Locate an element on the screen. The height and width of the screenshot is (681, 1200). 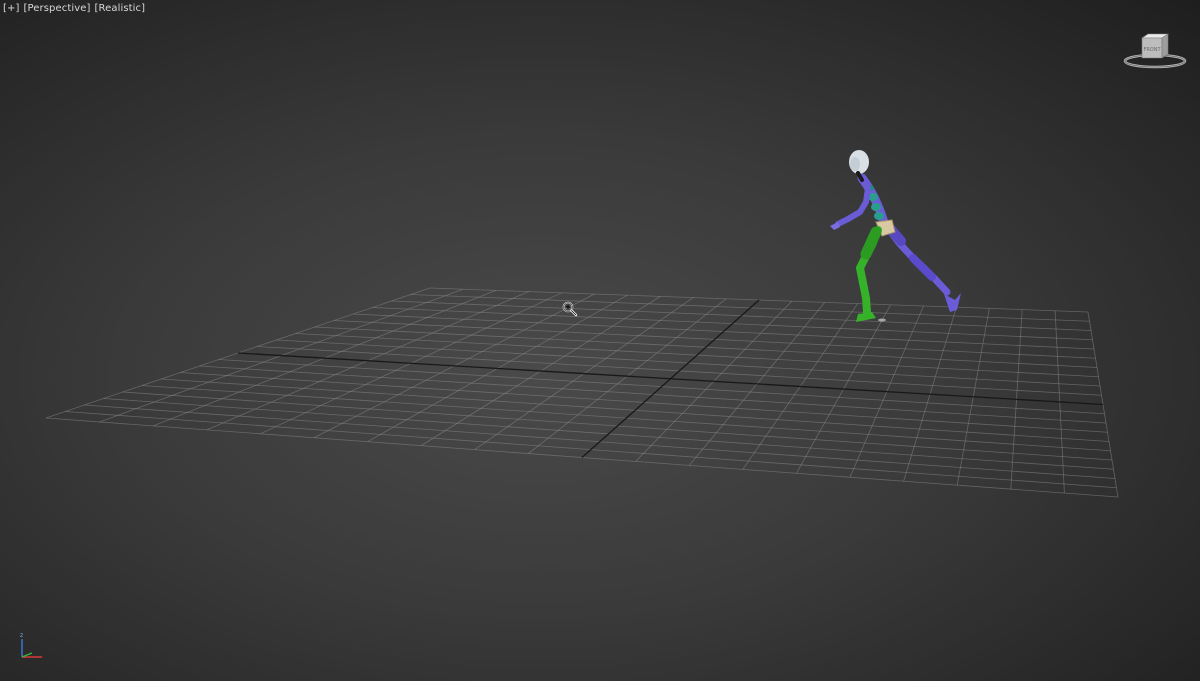
axis-z-label: z is located at coordinates (21, 635).